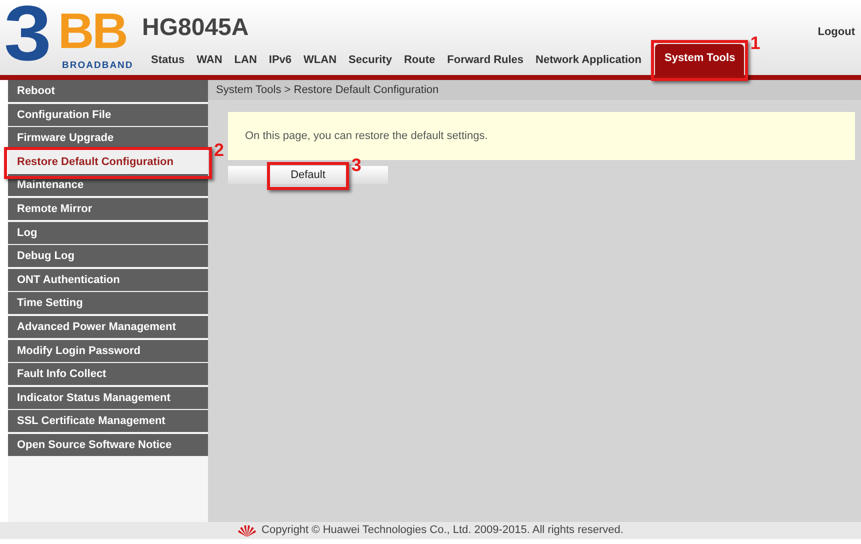 The image size is (861, 544). Describe the element at coordinates (108, 279) in the screenshot. I see `sidebar-item: ONT Authentication` at that location.